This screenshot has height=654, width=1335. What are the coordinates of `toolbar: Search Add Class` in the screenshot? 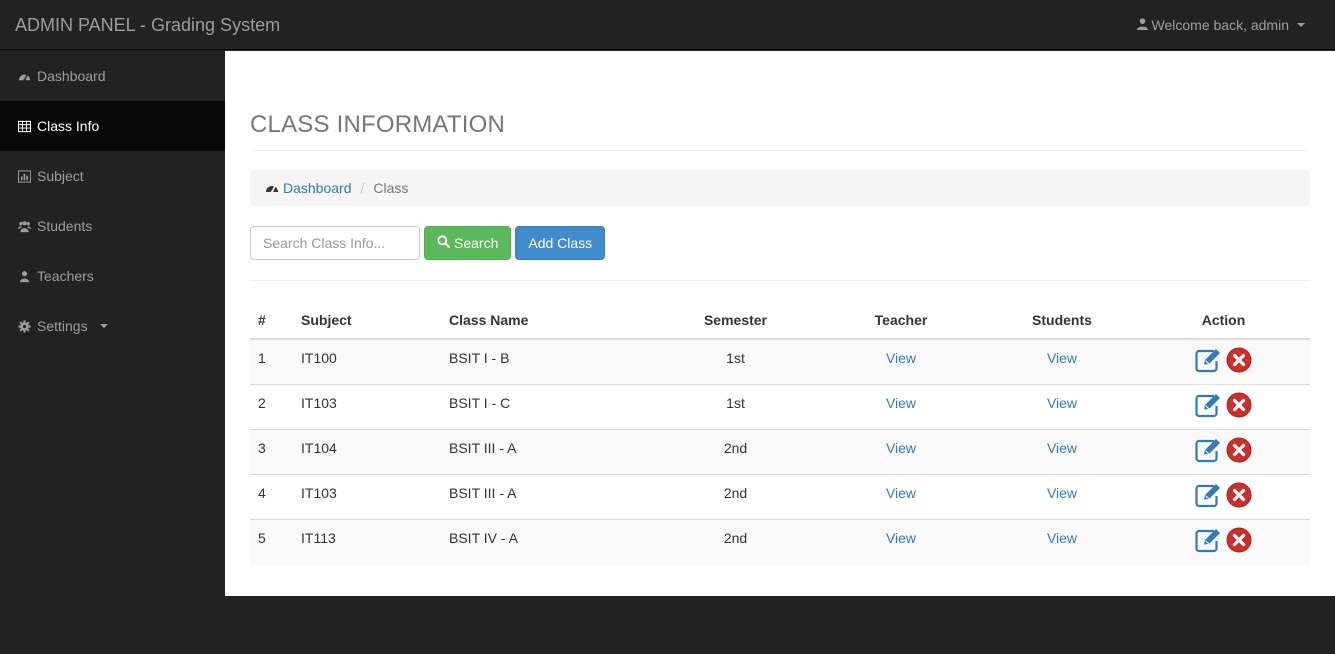 It's located at (428, 243).